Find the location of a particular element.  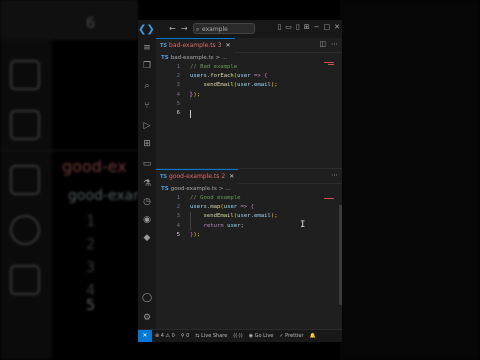

bg-line-number-2: 2 is located at coordinates (91, 244).